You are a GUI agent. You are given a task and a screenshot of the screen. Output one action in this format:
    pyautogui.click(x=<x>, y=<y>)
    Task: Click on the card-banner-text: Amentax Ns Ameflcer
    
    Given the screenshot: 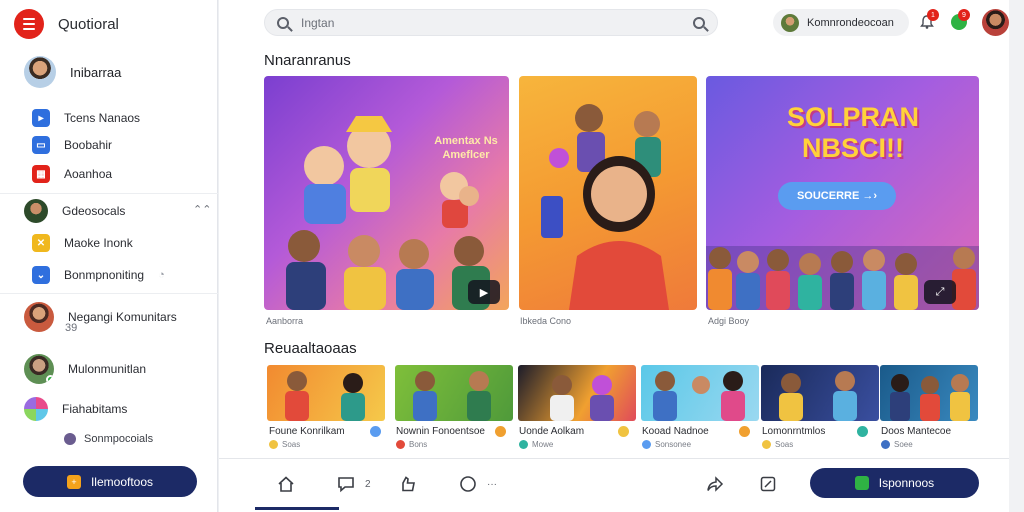 What is the action you would take?
    pyautogui.click(x=466, y=148)
    